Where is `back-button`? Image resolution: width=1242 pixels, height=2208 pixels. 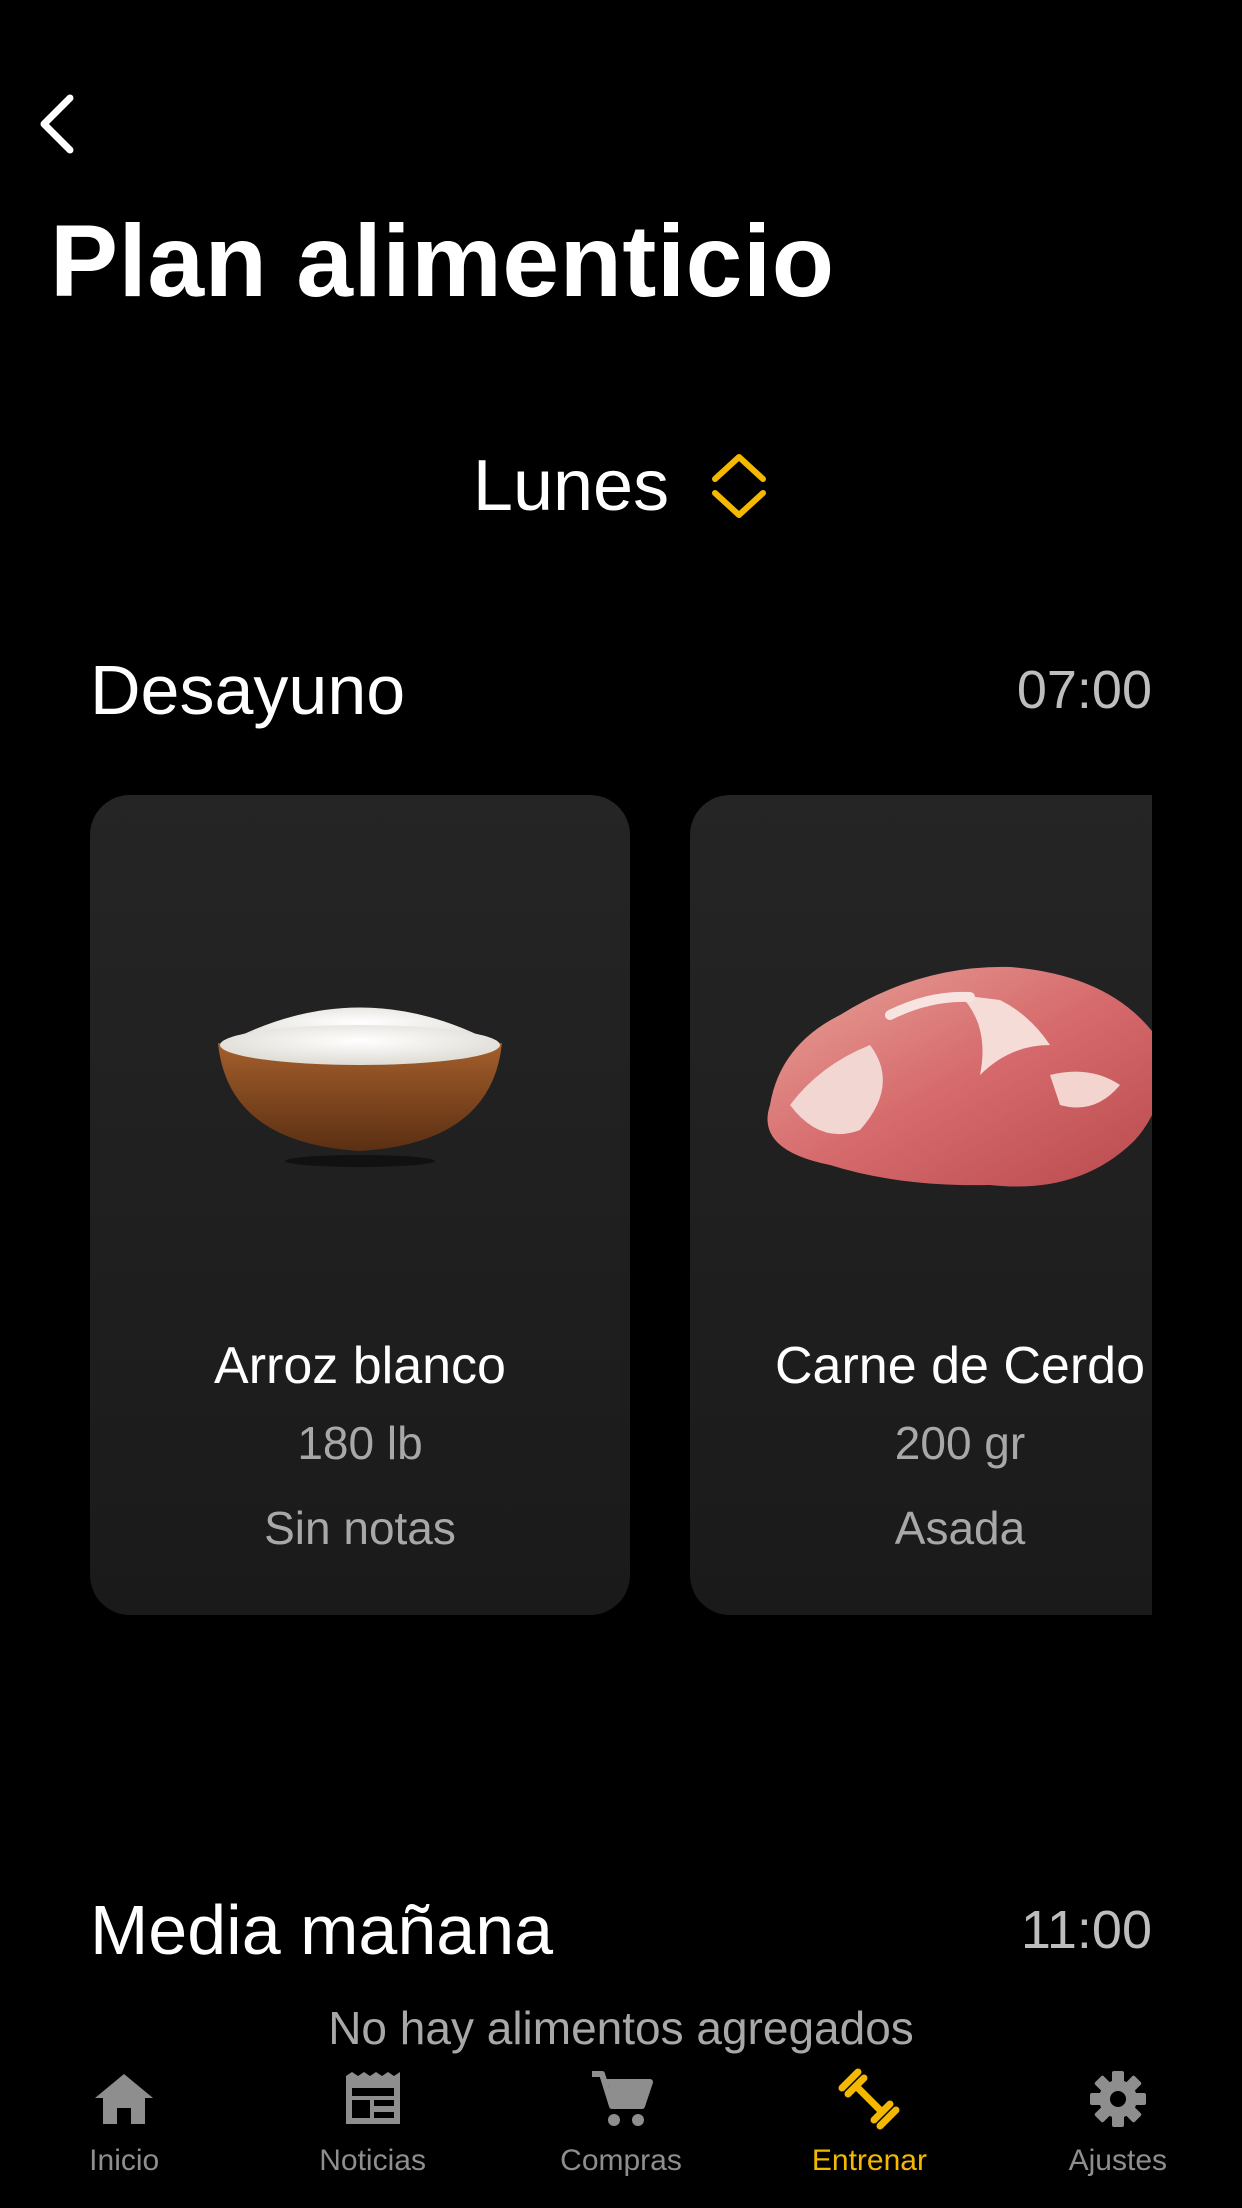 back-button is located at coordinates (58, 124).